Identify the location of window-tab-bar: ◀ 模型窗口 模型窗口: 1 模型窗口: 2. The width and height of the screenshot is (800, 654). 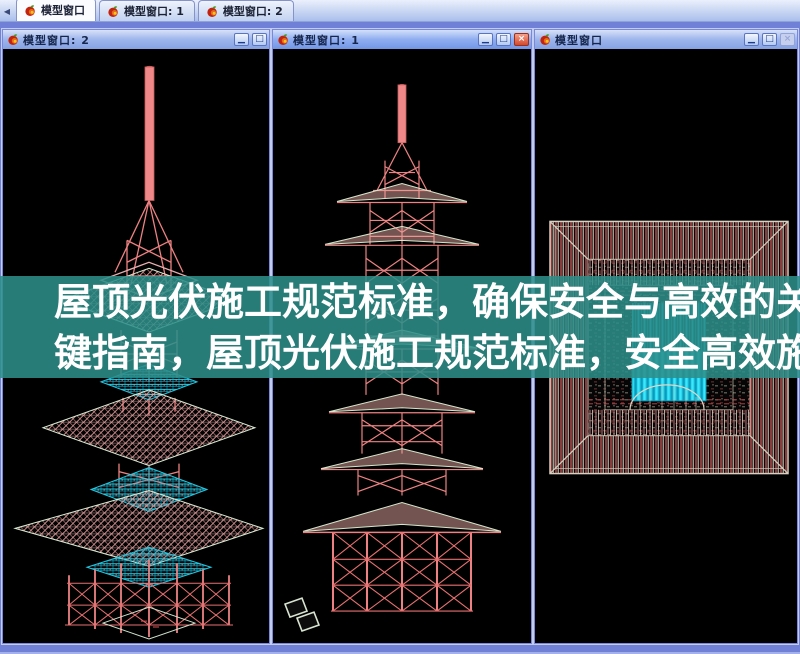
(400, 11).